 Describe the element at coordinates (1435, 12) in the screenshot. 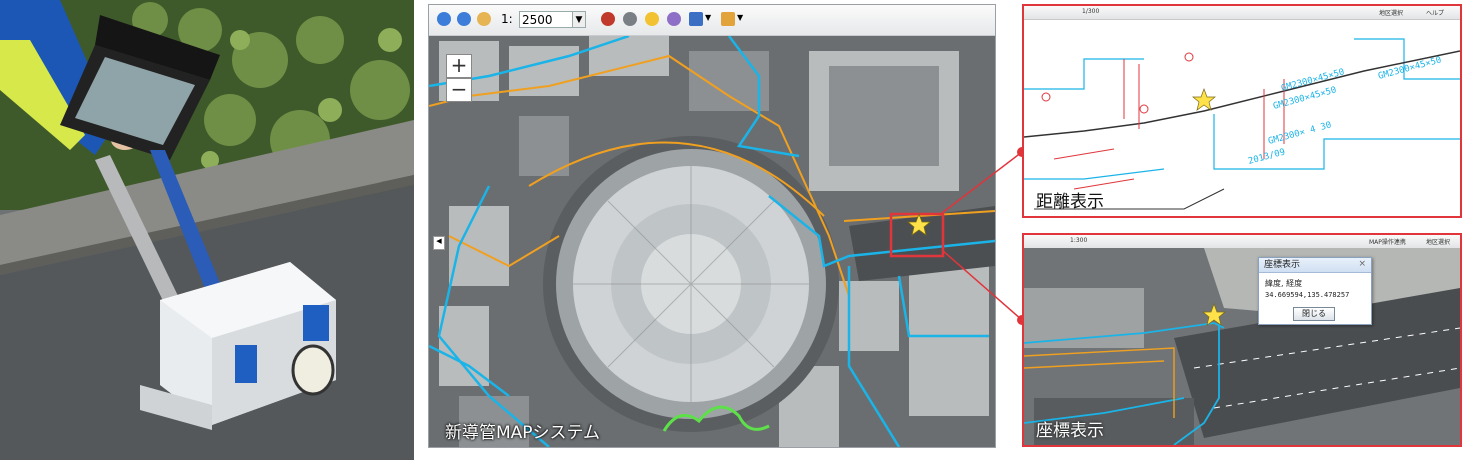

I see `help-button: ヘルプ` at that location.